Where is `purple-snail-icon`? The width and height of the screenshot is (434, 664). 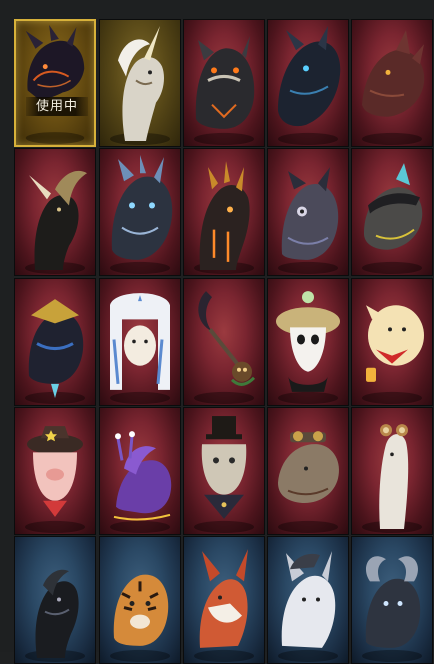
purple-snail-icon is located at coordinates (140, 471).